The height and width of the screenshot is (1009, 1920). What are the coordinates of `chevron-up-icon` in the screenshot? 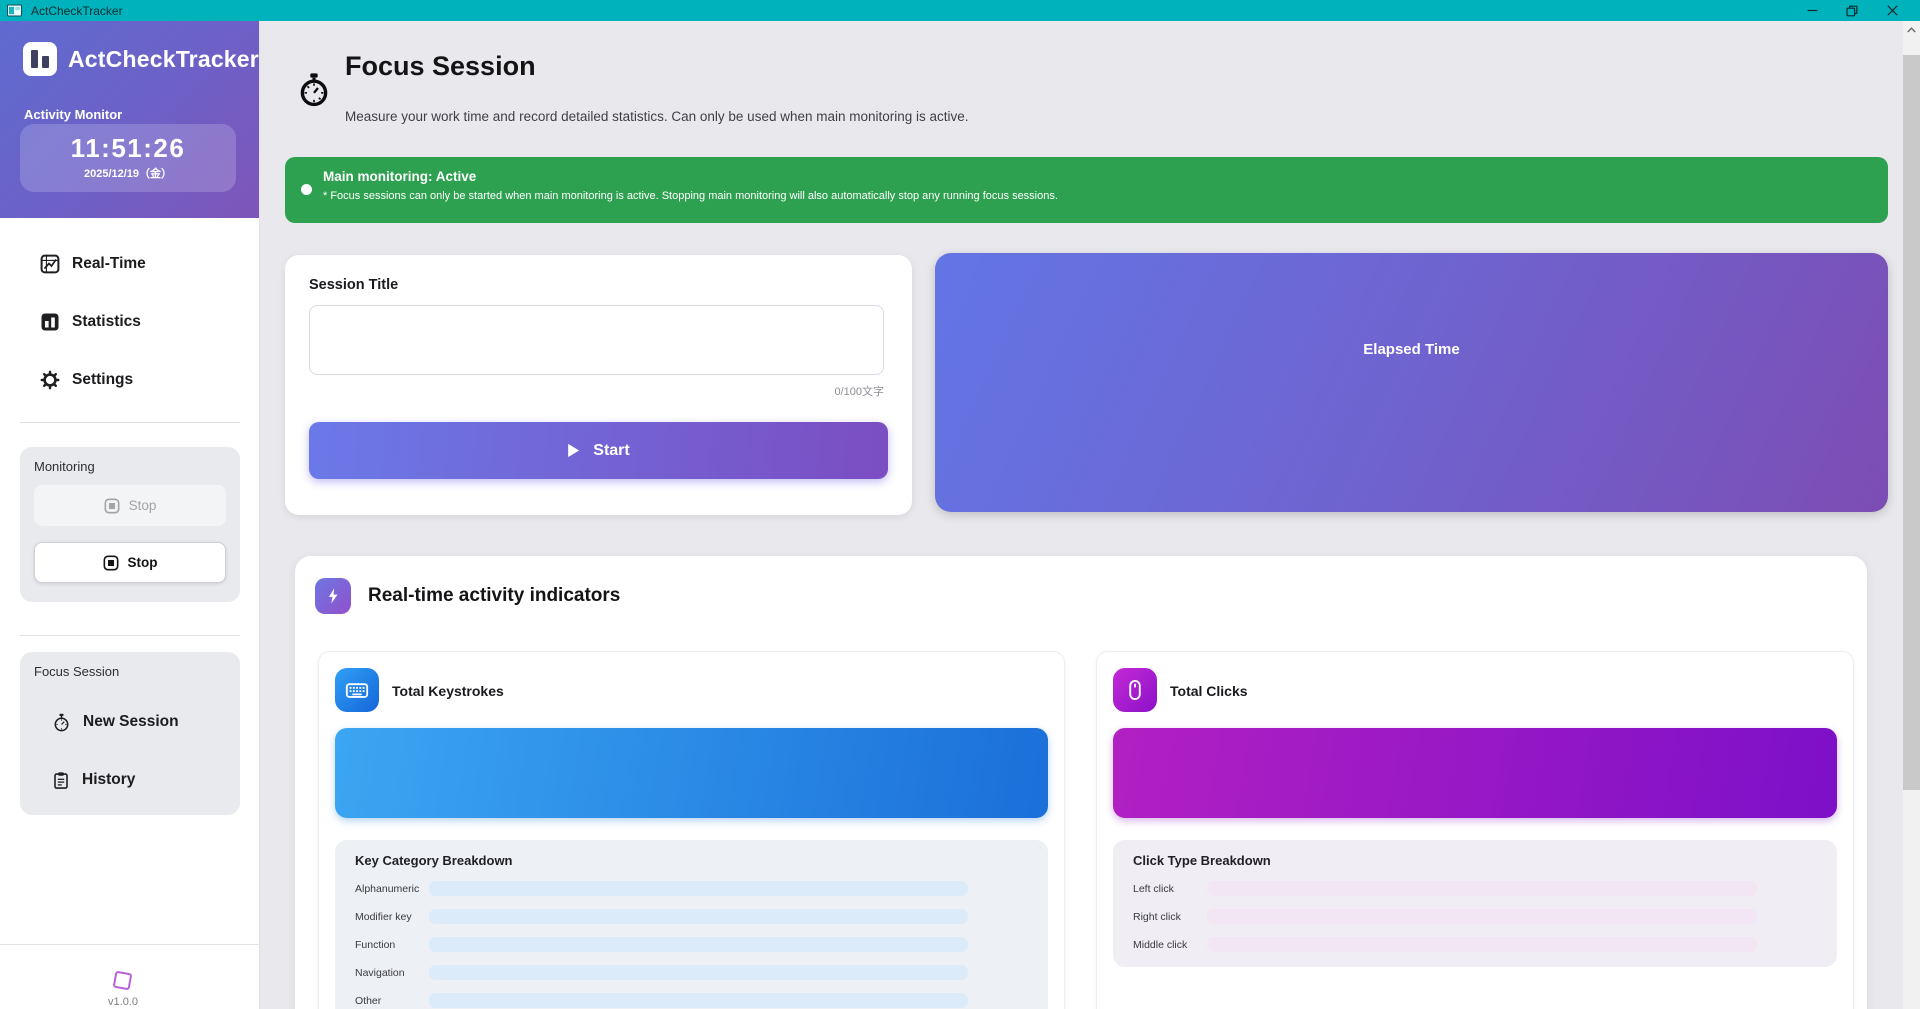 It's located at (1911, 29).